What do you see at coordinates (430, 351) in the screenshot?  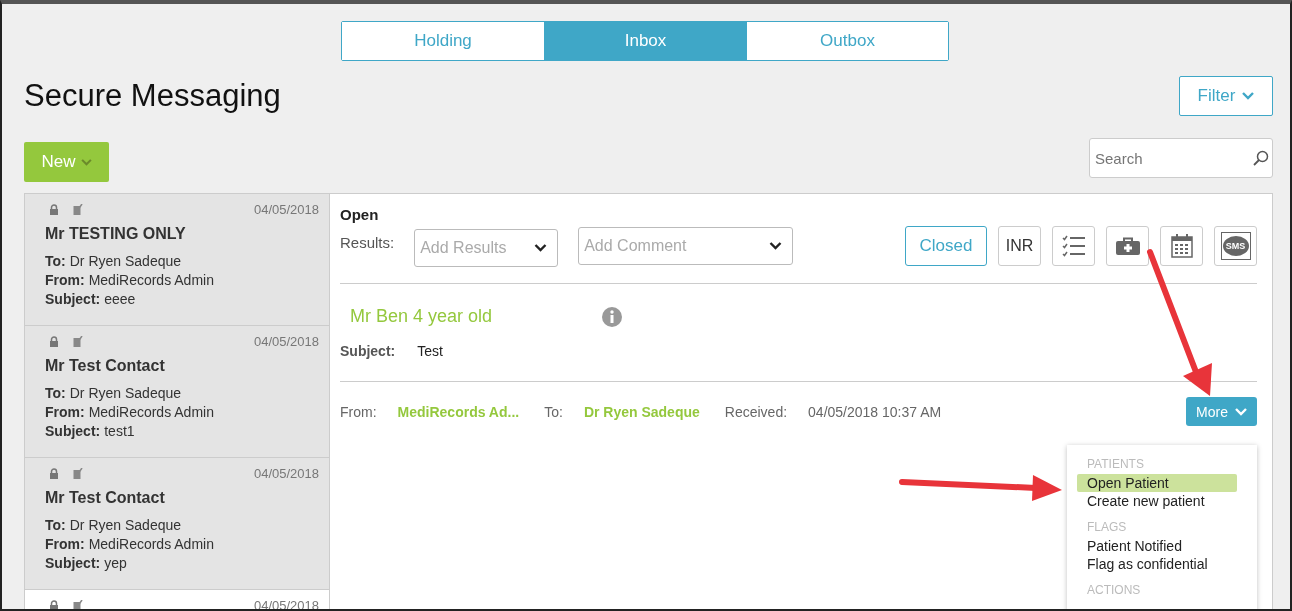 I see `subject-value: Test` at bounding box center [430, 351].